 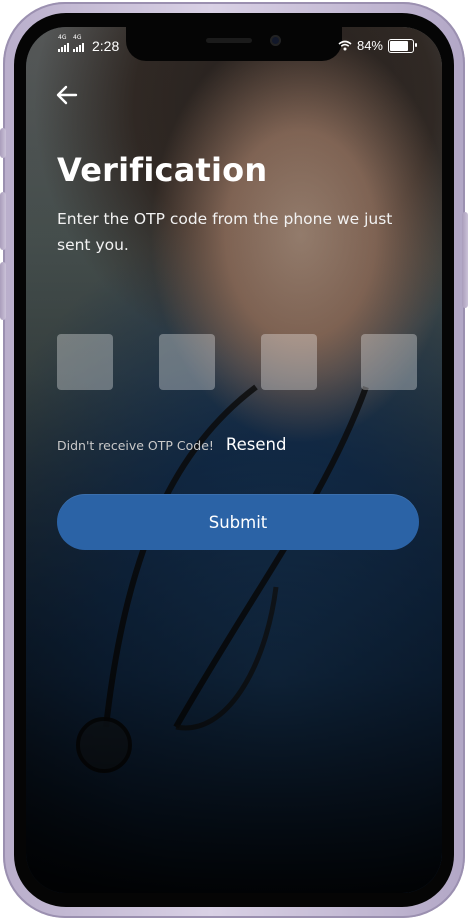 I want to click on page-title: Verification, so click(x=162, y=170).